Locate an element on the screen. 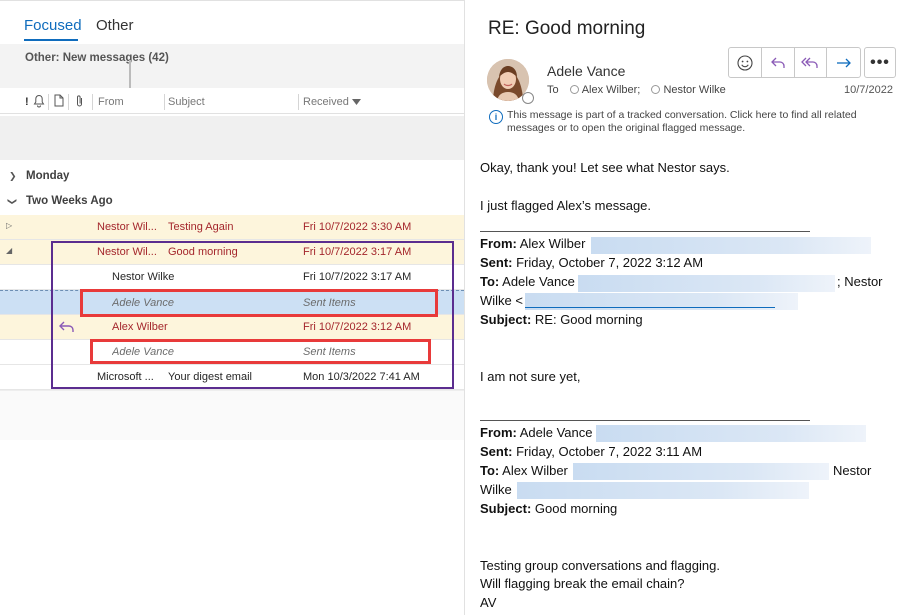  row-subject: Testing Again is located at coordinates (201, 227).